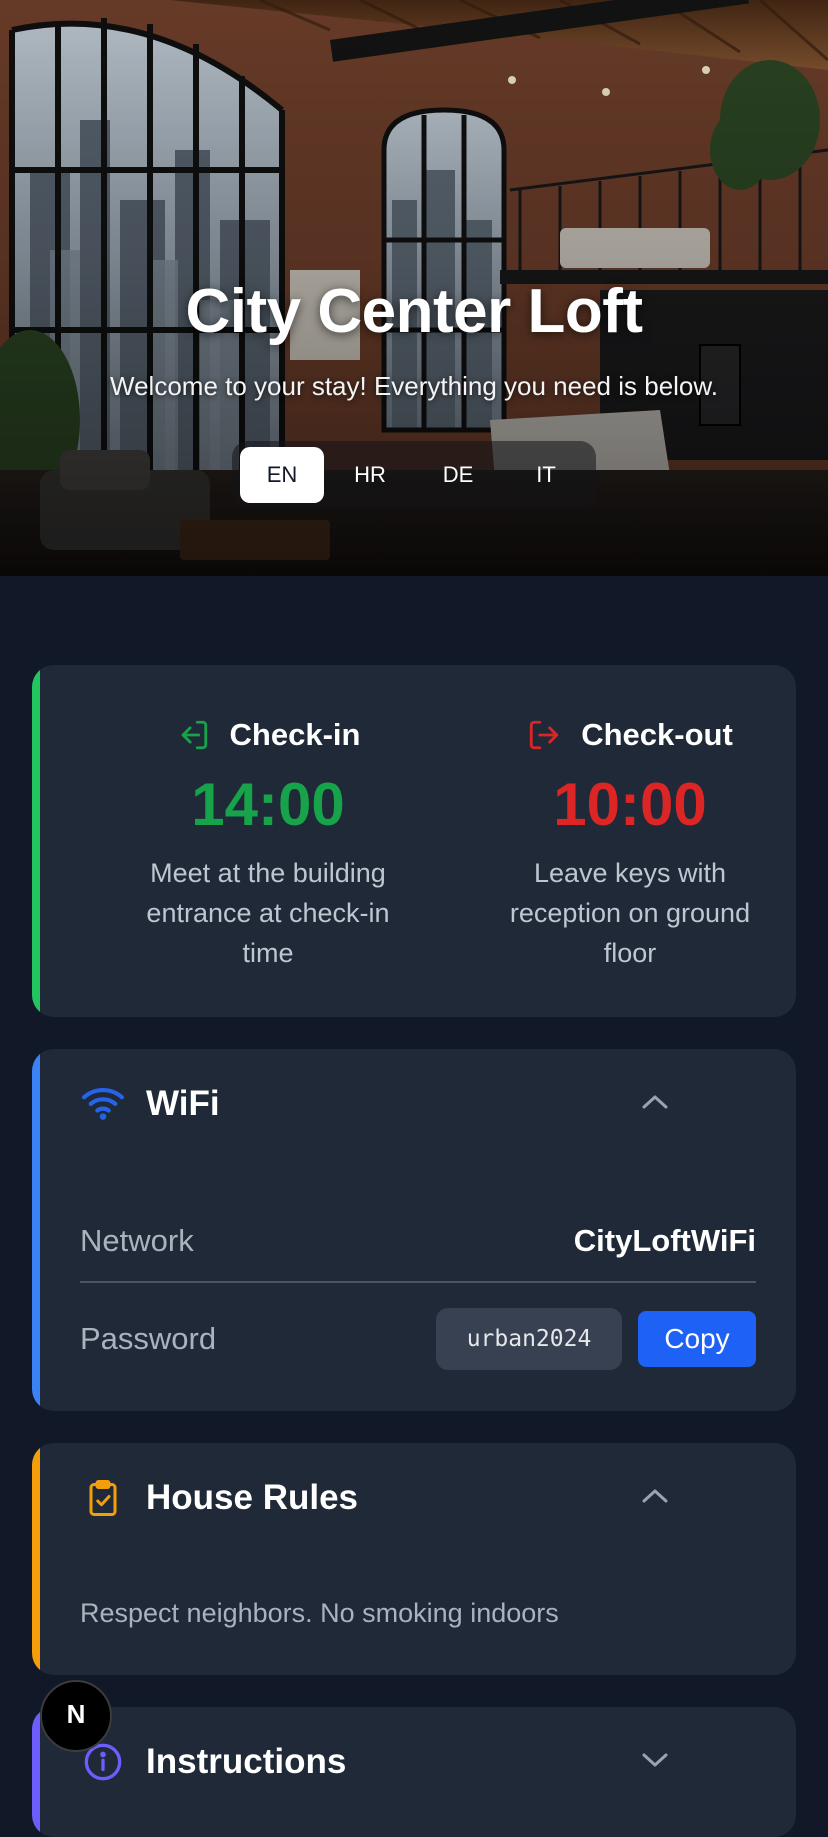 Image resolution: width=828 pixels, height=1837 pixels. What do you see at coordinates (370, 475) in the screenshot?
I see `language-hr-button: HR` at bounding box center [370, 475].